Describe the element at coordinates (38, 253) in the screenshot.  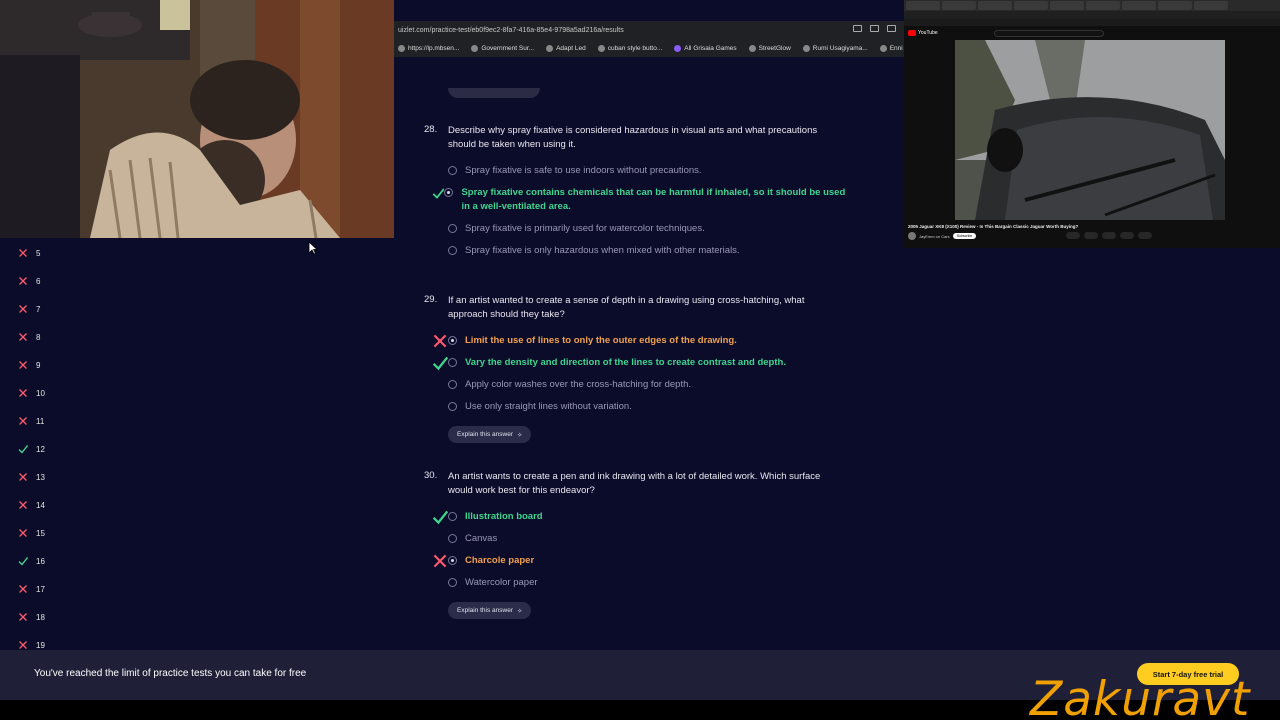
I see `question-number: 5` at that location.